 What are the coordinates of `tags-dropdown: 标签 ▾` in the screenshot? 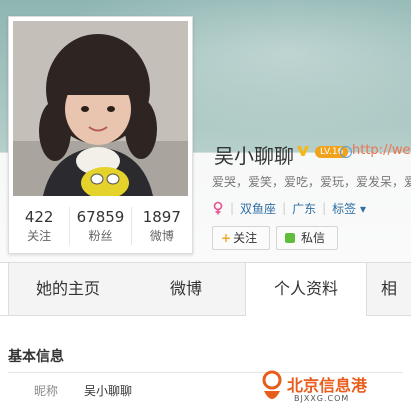 It's located at (349, 208).